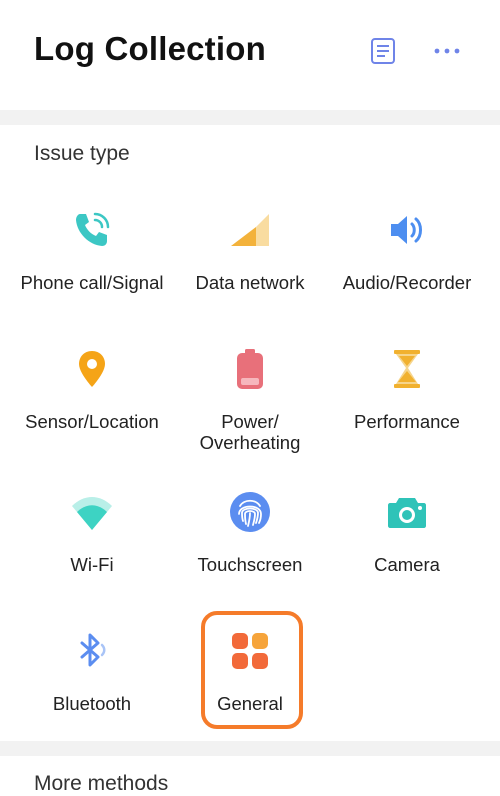 Image resolution: width=500 pixels, height=796 pixels. I want to click on section-title-more-methods: More methods, so click(101, 783).